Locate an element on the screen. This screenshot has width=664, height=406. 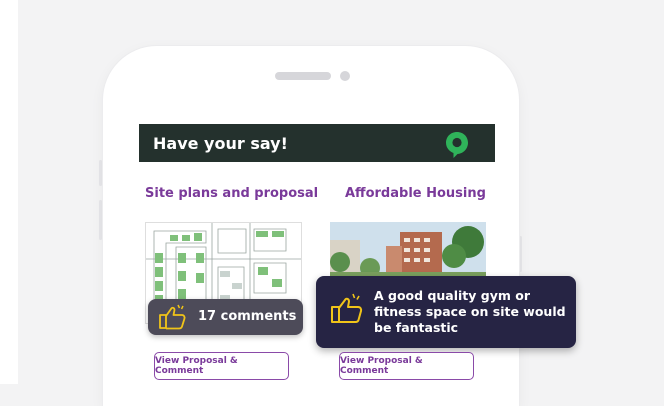
comment-count-badge: 17 comments is located at coordinates (225, 317).